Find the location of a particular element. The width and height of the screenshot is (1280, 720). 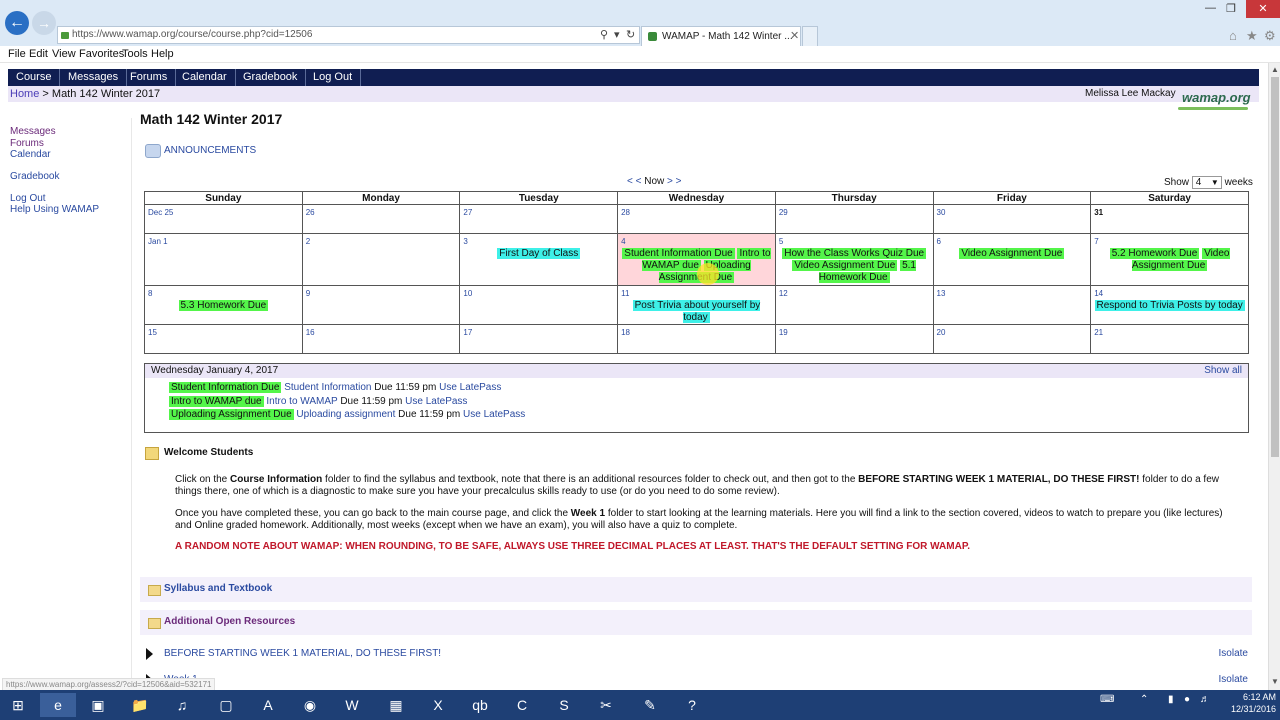

nav-messages: Messages is located at coordinates (94, 77).